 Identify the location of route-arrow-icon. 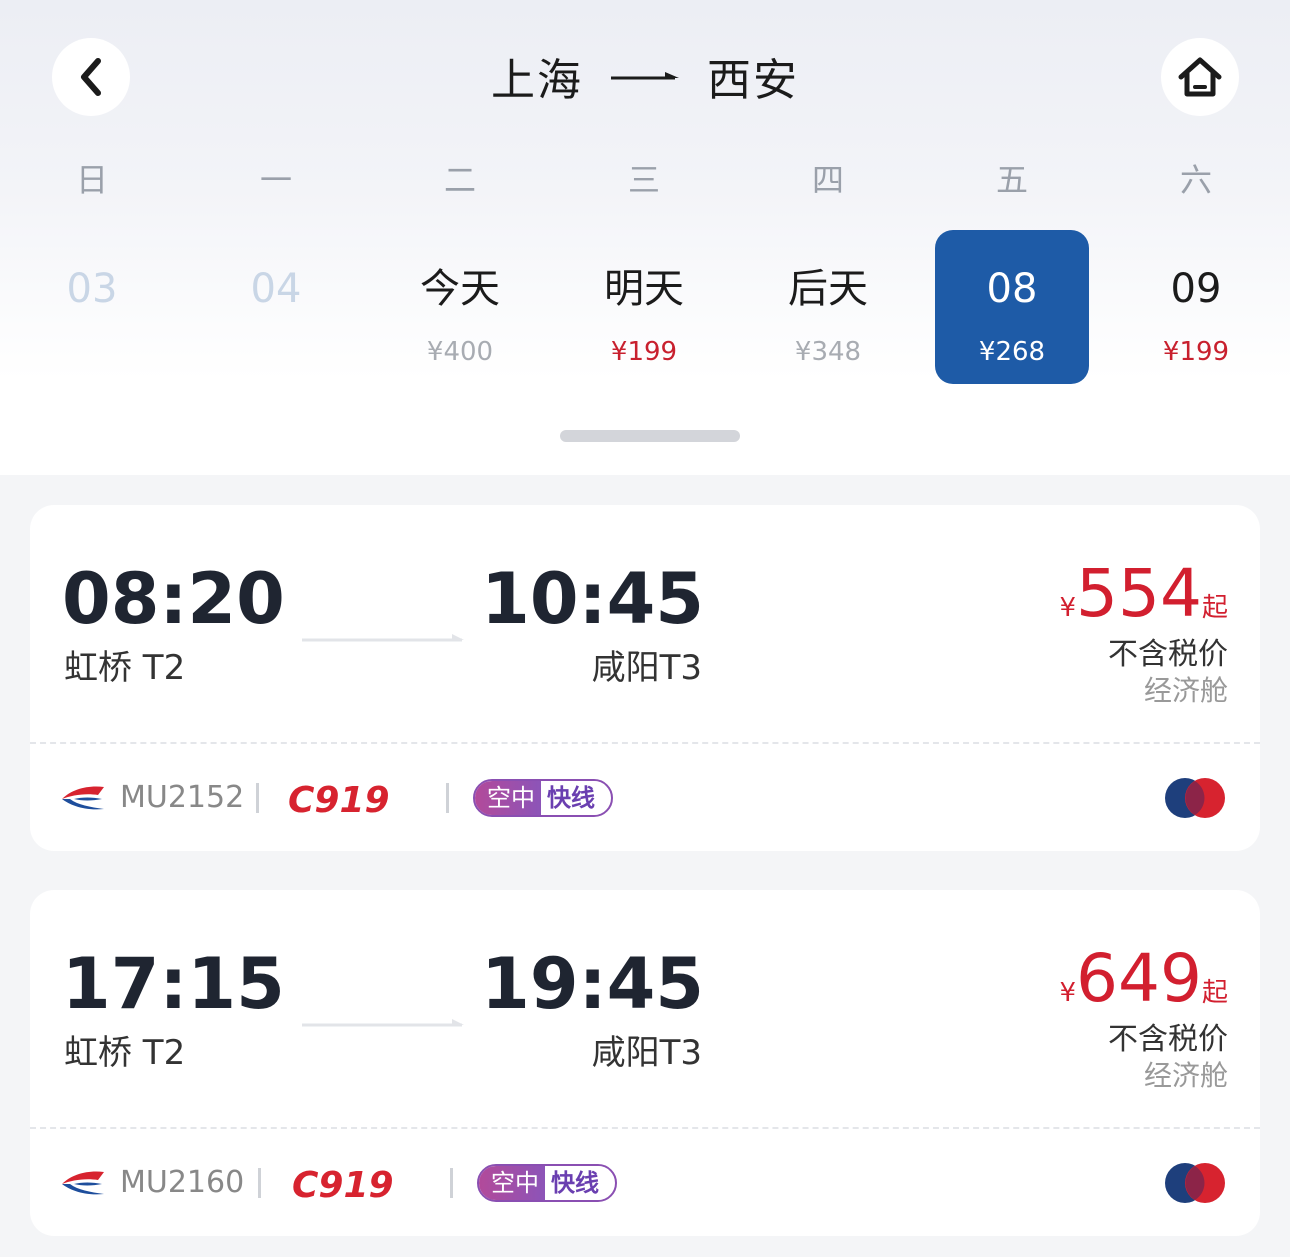
(645, 76).